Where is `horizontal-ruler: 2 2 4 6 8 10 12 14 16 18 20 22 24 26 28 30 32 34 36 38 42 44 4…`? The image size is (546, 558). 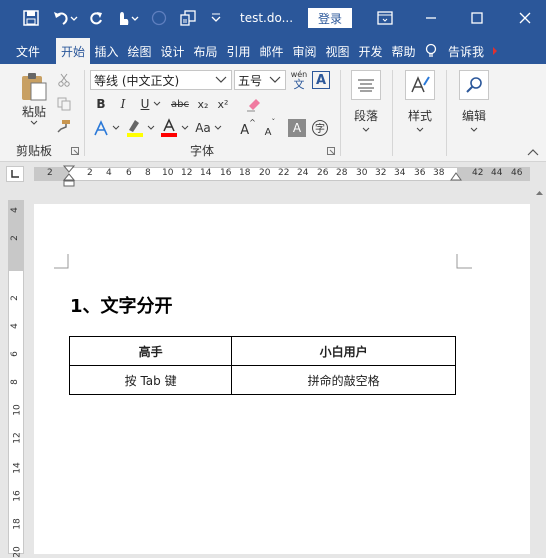
horizontal-ruler: 2 2 4 6 8 10 12 14 16 18 20 22 24 26 28 30 32 34 36 38 42 44 4… is located at coordinates (282, 176).